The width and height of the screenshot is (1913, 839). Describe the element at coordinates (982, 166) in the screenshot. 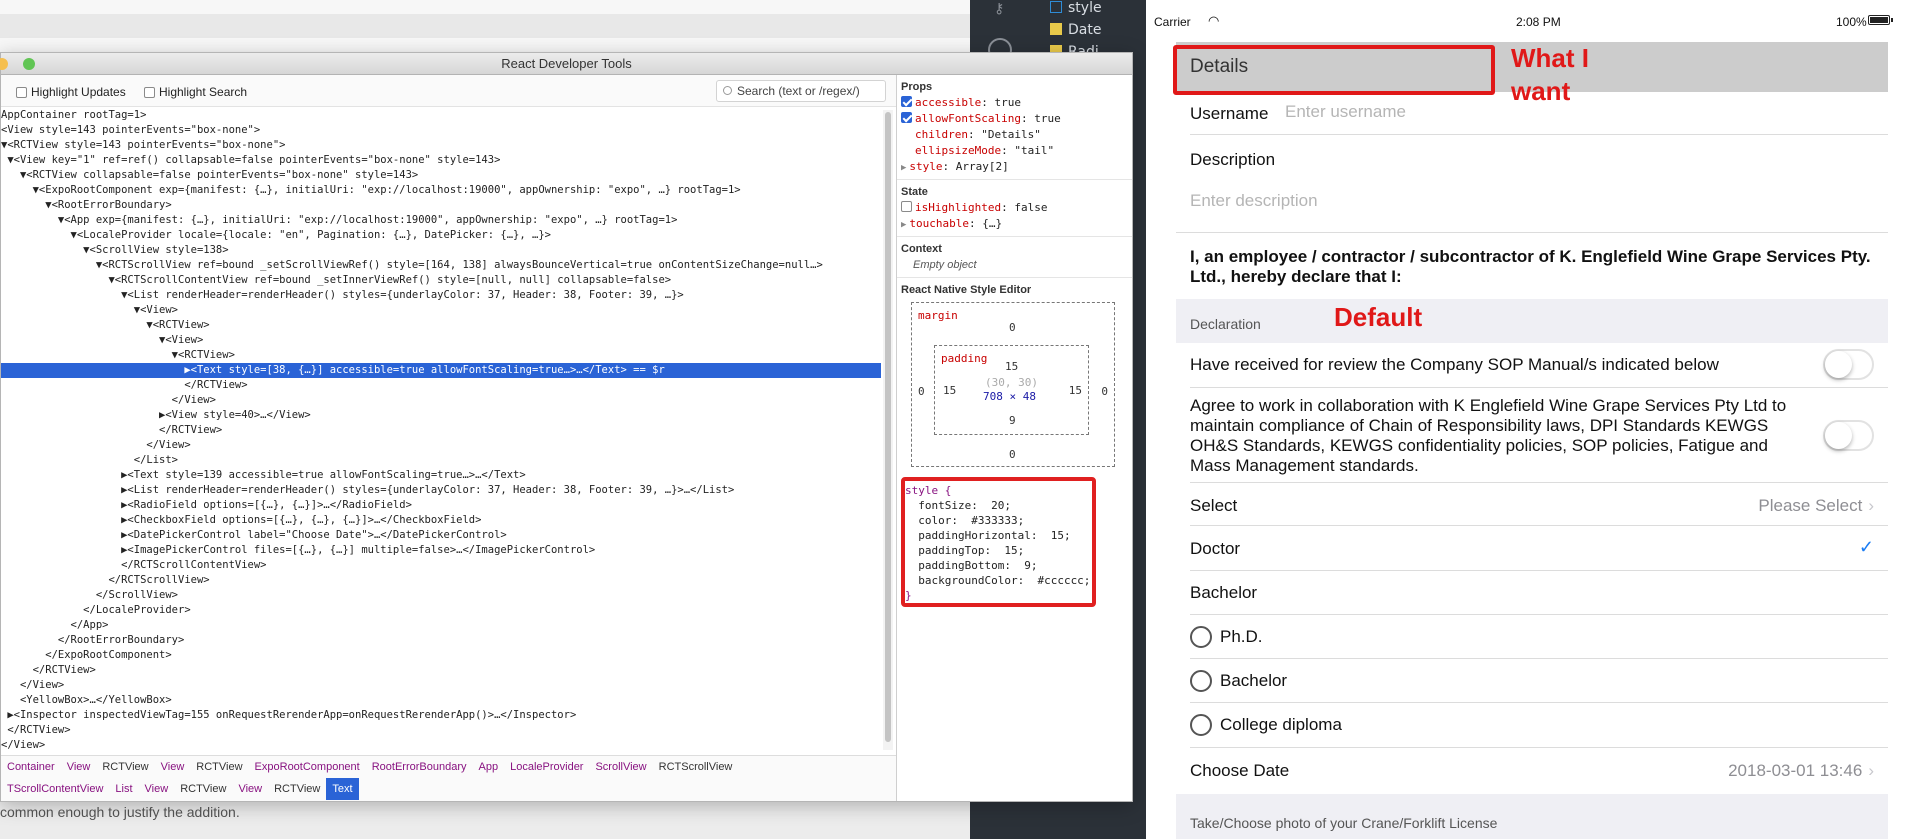

I see `prop-value: Array[2]` at that location.